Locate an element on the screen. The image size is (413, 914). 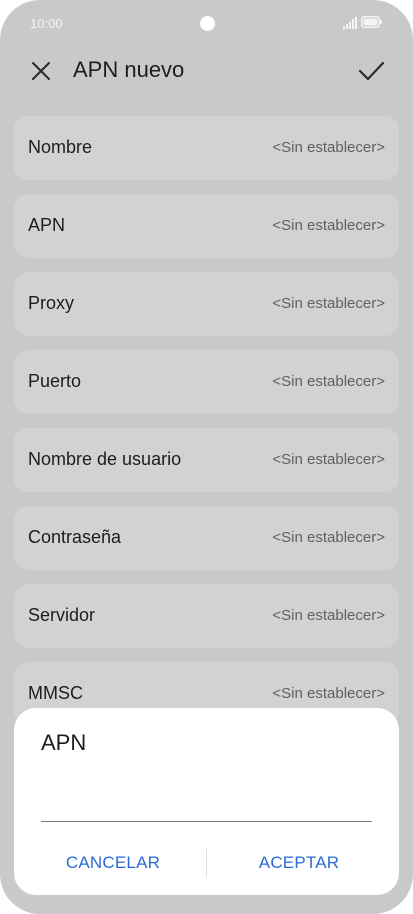
input-underline is located at coordinates (206, 821).